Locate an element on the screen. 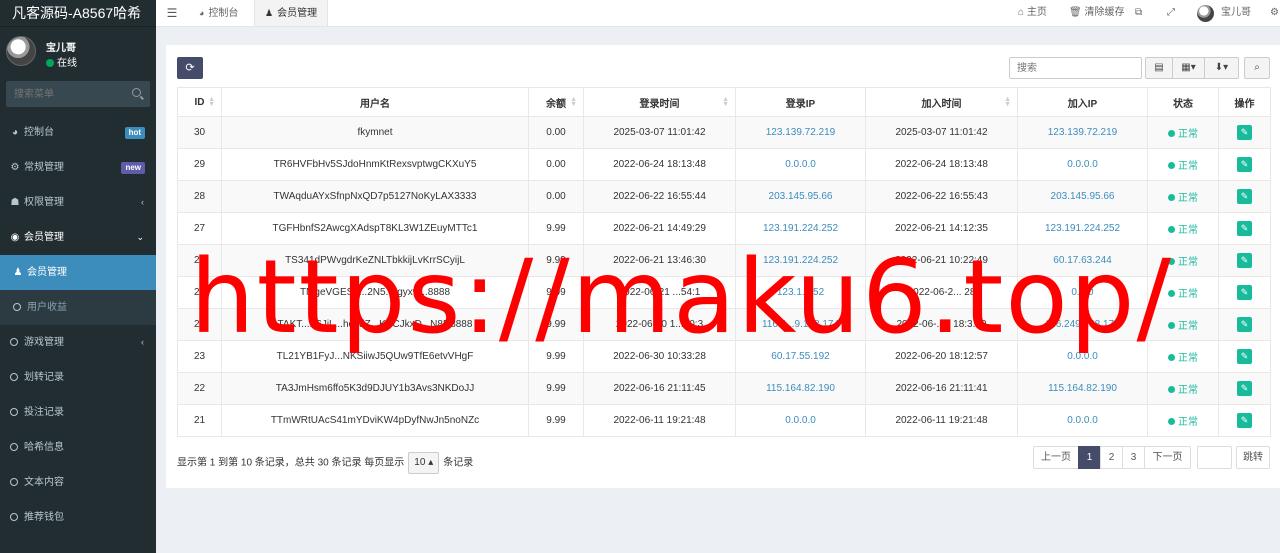 This screenshot has width=1280, height=553. page-size-select: 10 ▴ is located at coordinates (424, 463).